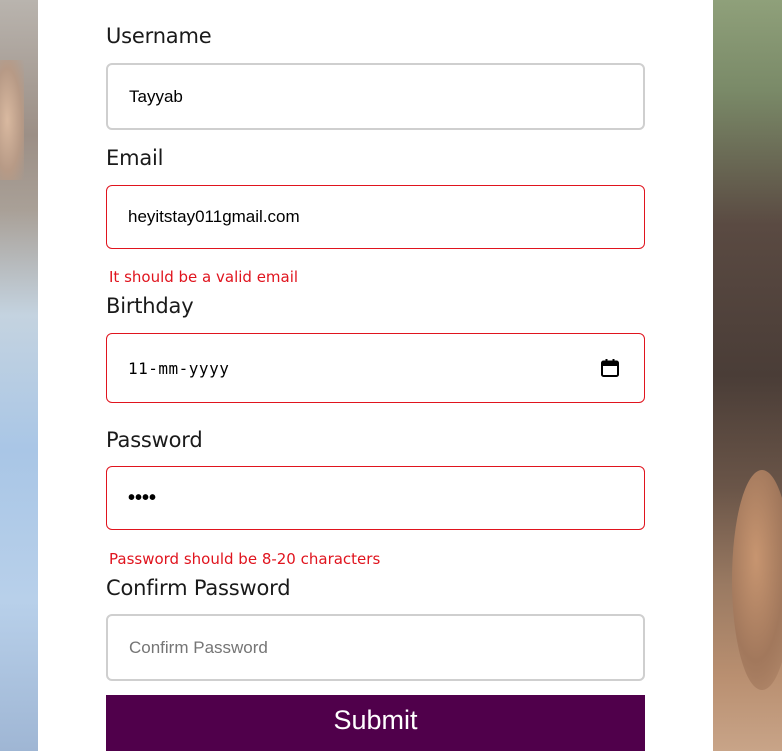 This screenshot has height=751, width=782. Describe the element at coordinates (154, 440) in the screenshot. I see `password-label: Password` at that location.